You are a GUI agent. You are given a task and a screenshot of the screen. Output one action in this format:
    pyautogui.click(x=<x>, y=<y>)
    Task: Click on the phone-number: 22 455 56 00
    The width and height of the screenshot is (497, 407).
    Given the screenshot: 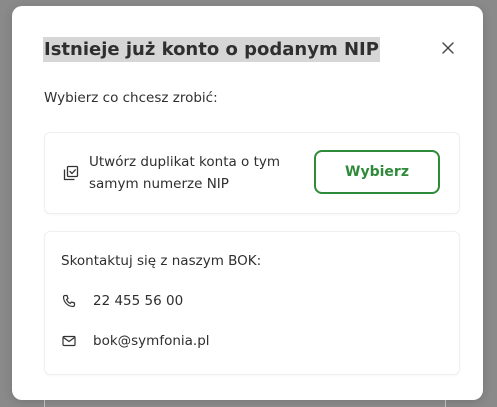 What is the action you would take?
    pyautogui.click(x=138, y=301)
    